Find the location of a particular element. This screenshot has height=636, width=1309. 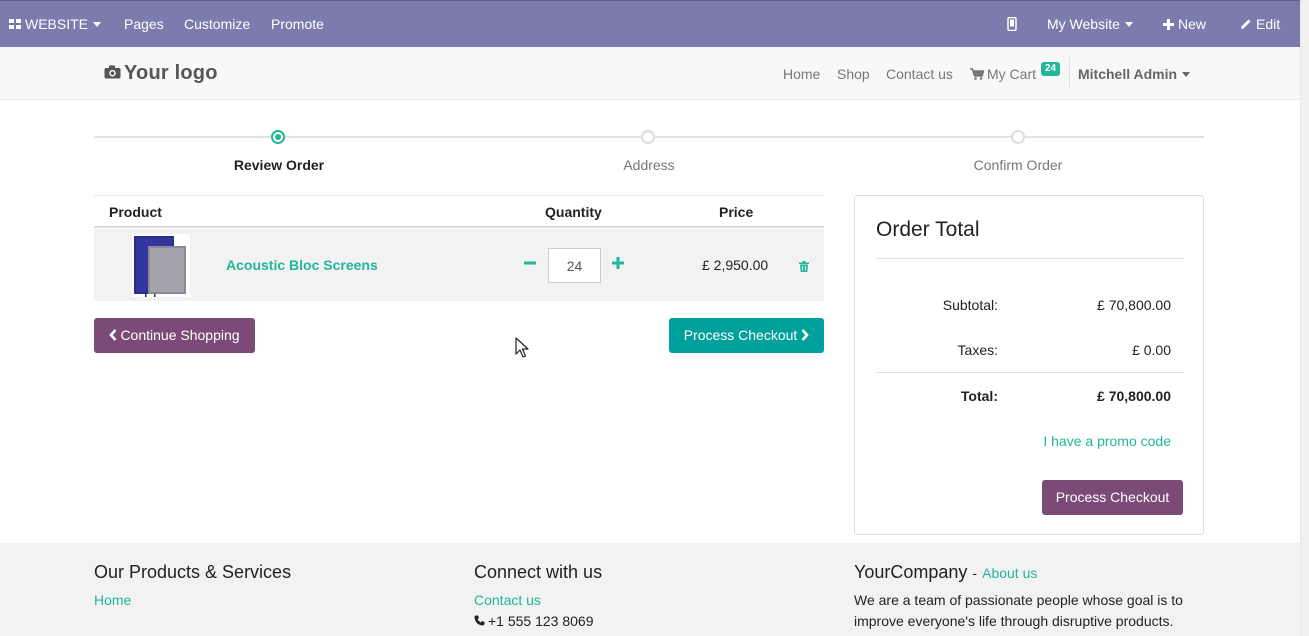

footer-phone-number: +1 555 123 8069 is located at coordinates (541, 621).